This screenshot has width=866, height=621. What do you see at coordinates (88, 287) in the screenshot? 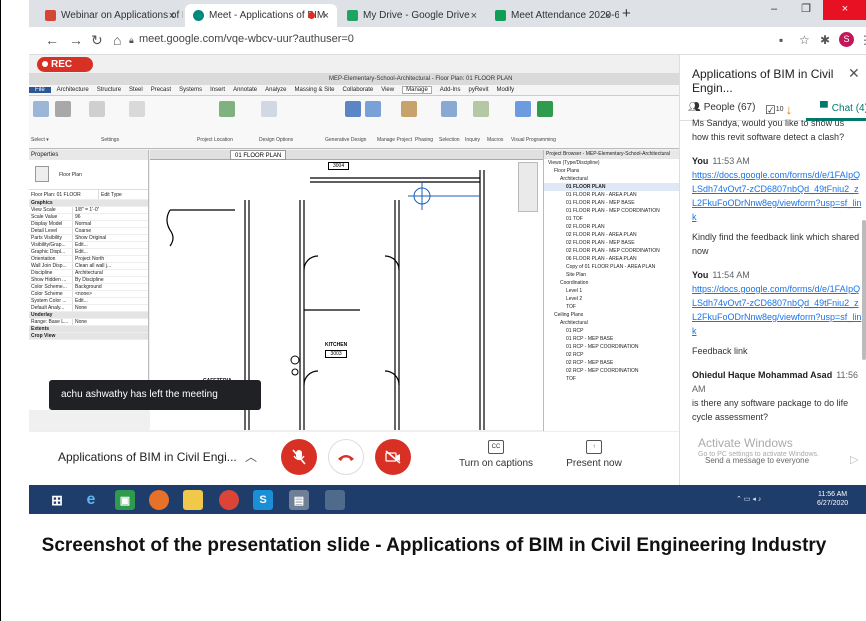
I see `property-row: Color Scheme... Background` at bounding box center [88, 287].